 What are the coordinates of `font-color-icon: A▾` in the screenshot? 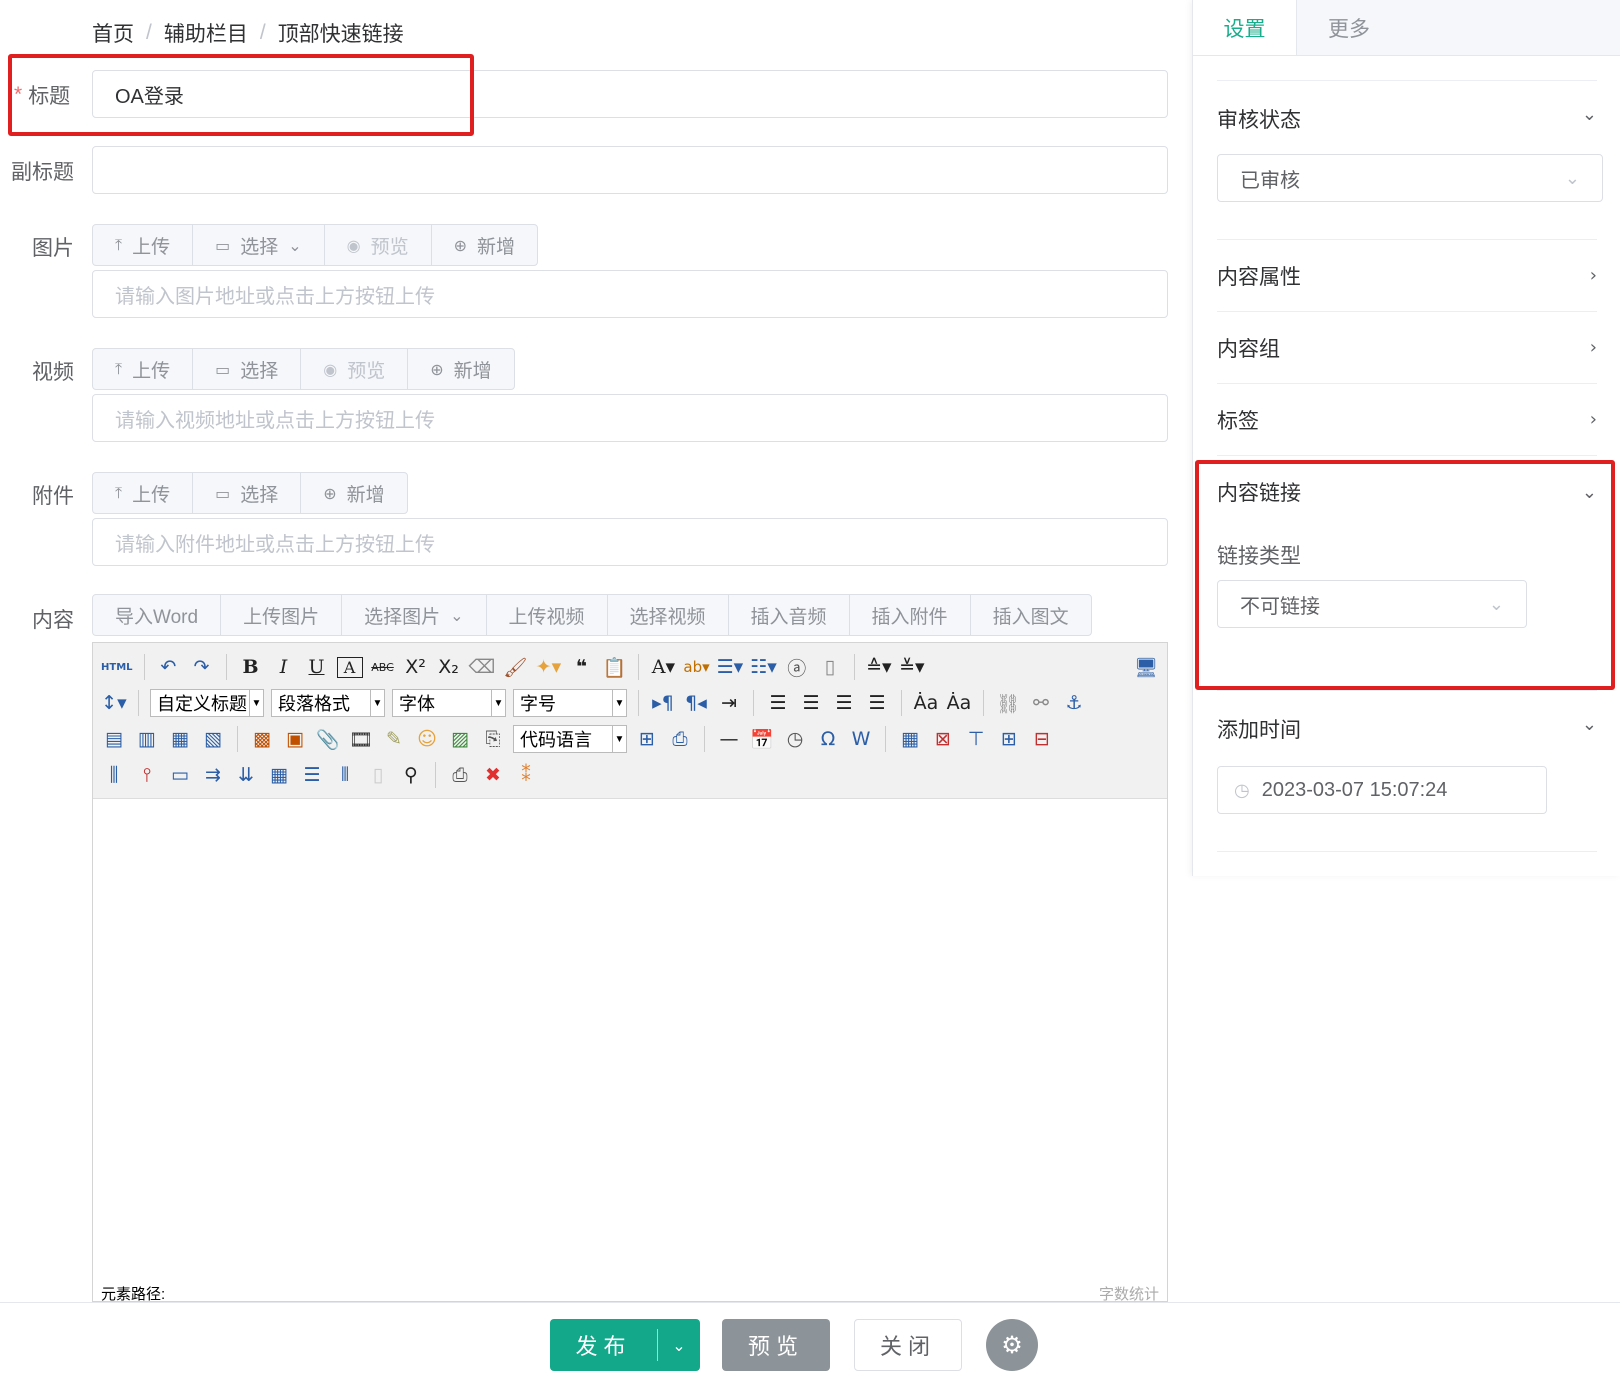 It's located at (663, 667).